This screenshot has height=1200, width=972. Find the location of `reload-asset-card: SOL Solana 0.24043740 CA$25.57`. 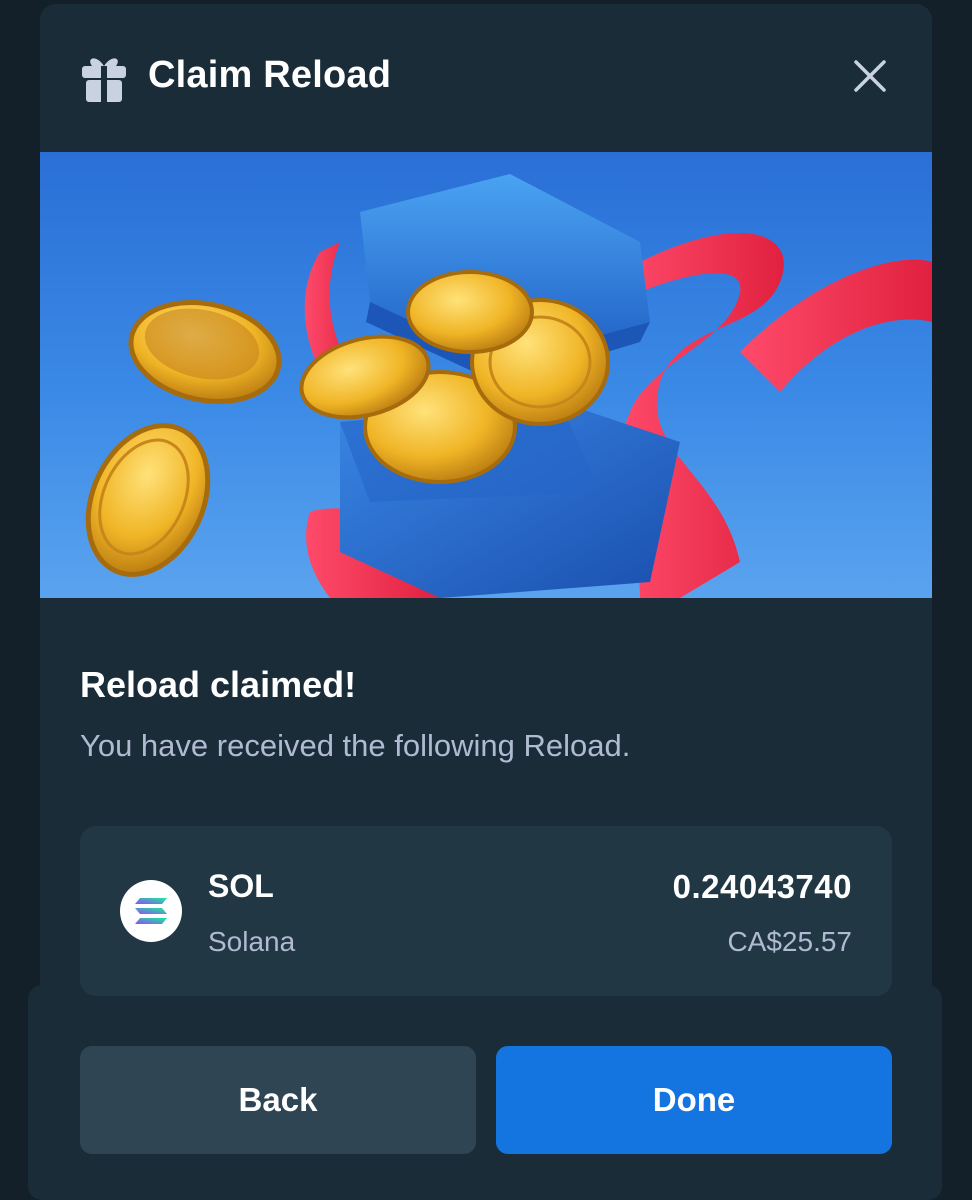

reload-asset-card: SOL Solana 0.24043740 CA$25.57 is located at coordinates (486, 911).